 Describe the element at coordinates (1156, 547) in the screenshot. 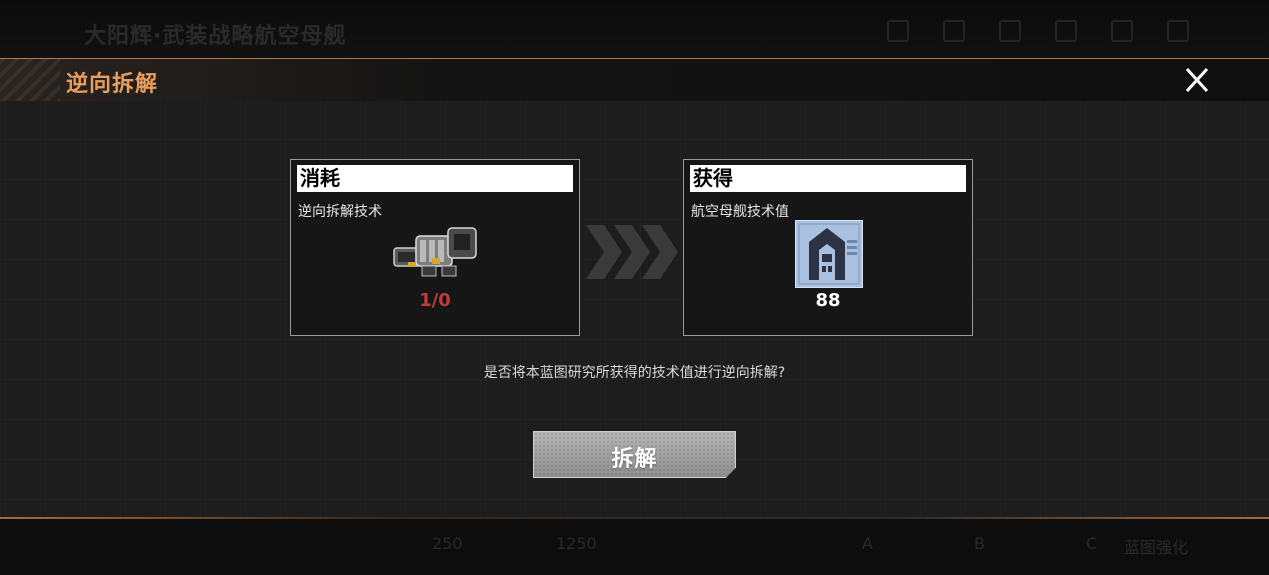

I see `background-label: 蓝图强化` at that location.